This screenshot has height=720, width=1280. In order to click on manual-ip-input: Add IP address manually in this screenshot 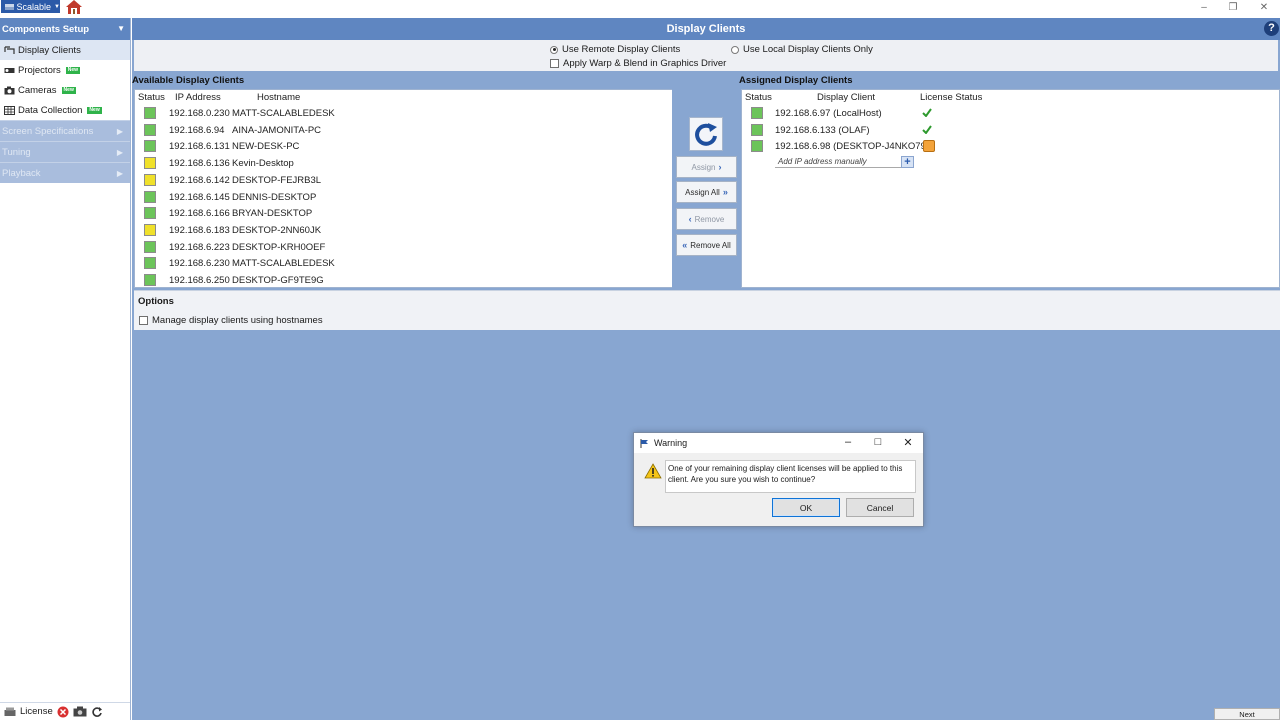, I will do `click(844, 162)`.